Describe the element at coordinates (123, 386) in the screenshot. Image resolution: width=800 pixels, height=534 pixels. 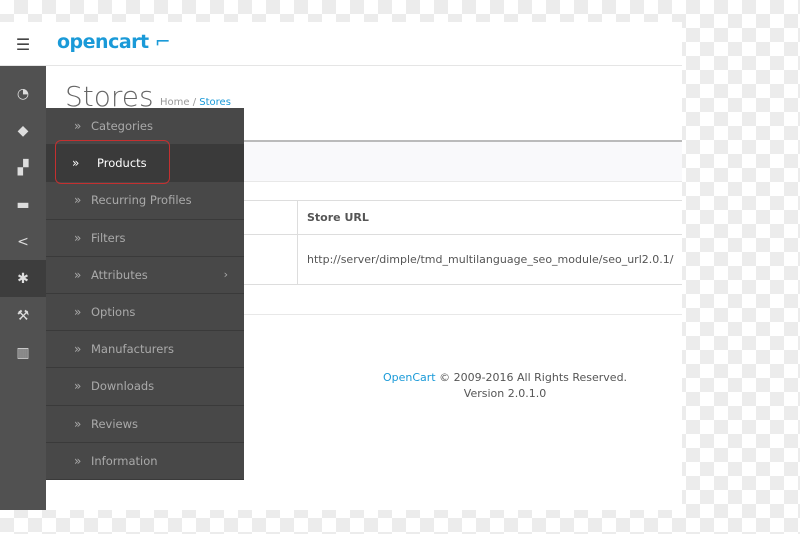
I see `menu-item-label: Downloads` at that location.